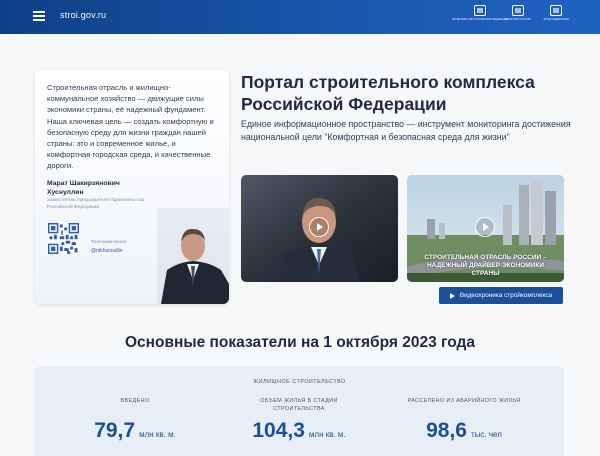 The image size is (600, 456). I want to click on government-emblem-icon, so click(480, 10).